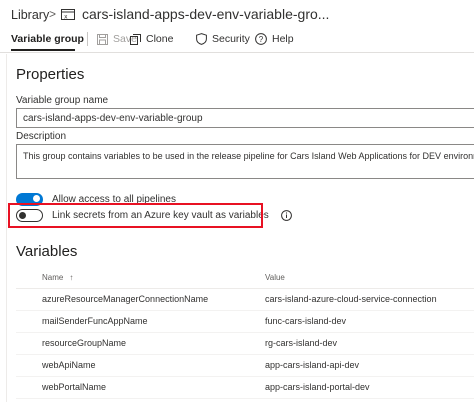  Describe the element at coordinates (69, 365) in the screenshot. I see `variable-name: webApiName` at that location.